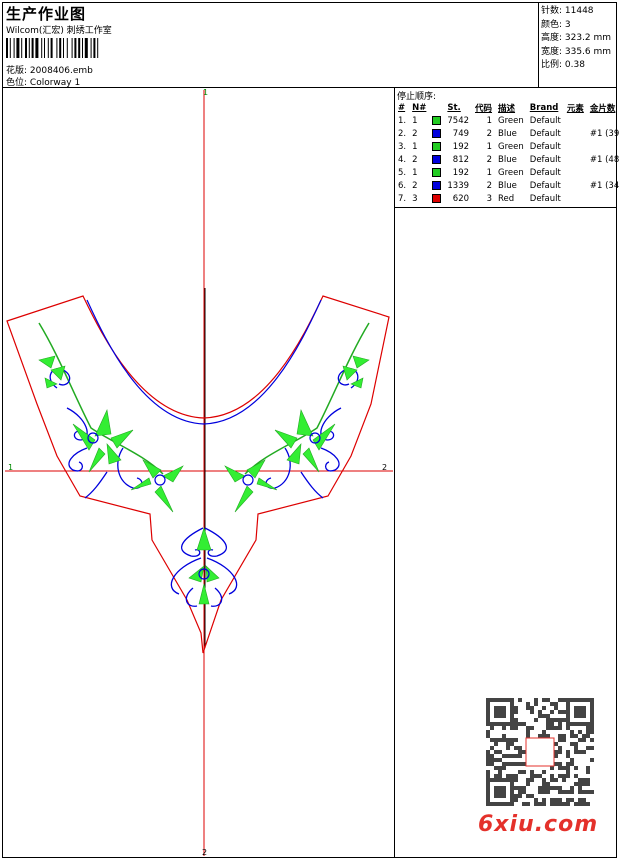  What do you see at coordinates (461, 198) in the screenshot?
I see `stitch-count-cell: 620` at bounding box center [461, 198].